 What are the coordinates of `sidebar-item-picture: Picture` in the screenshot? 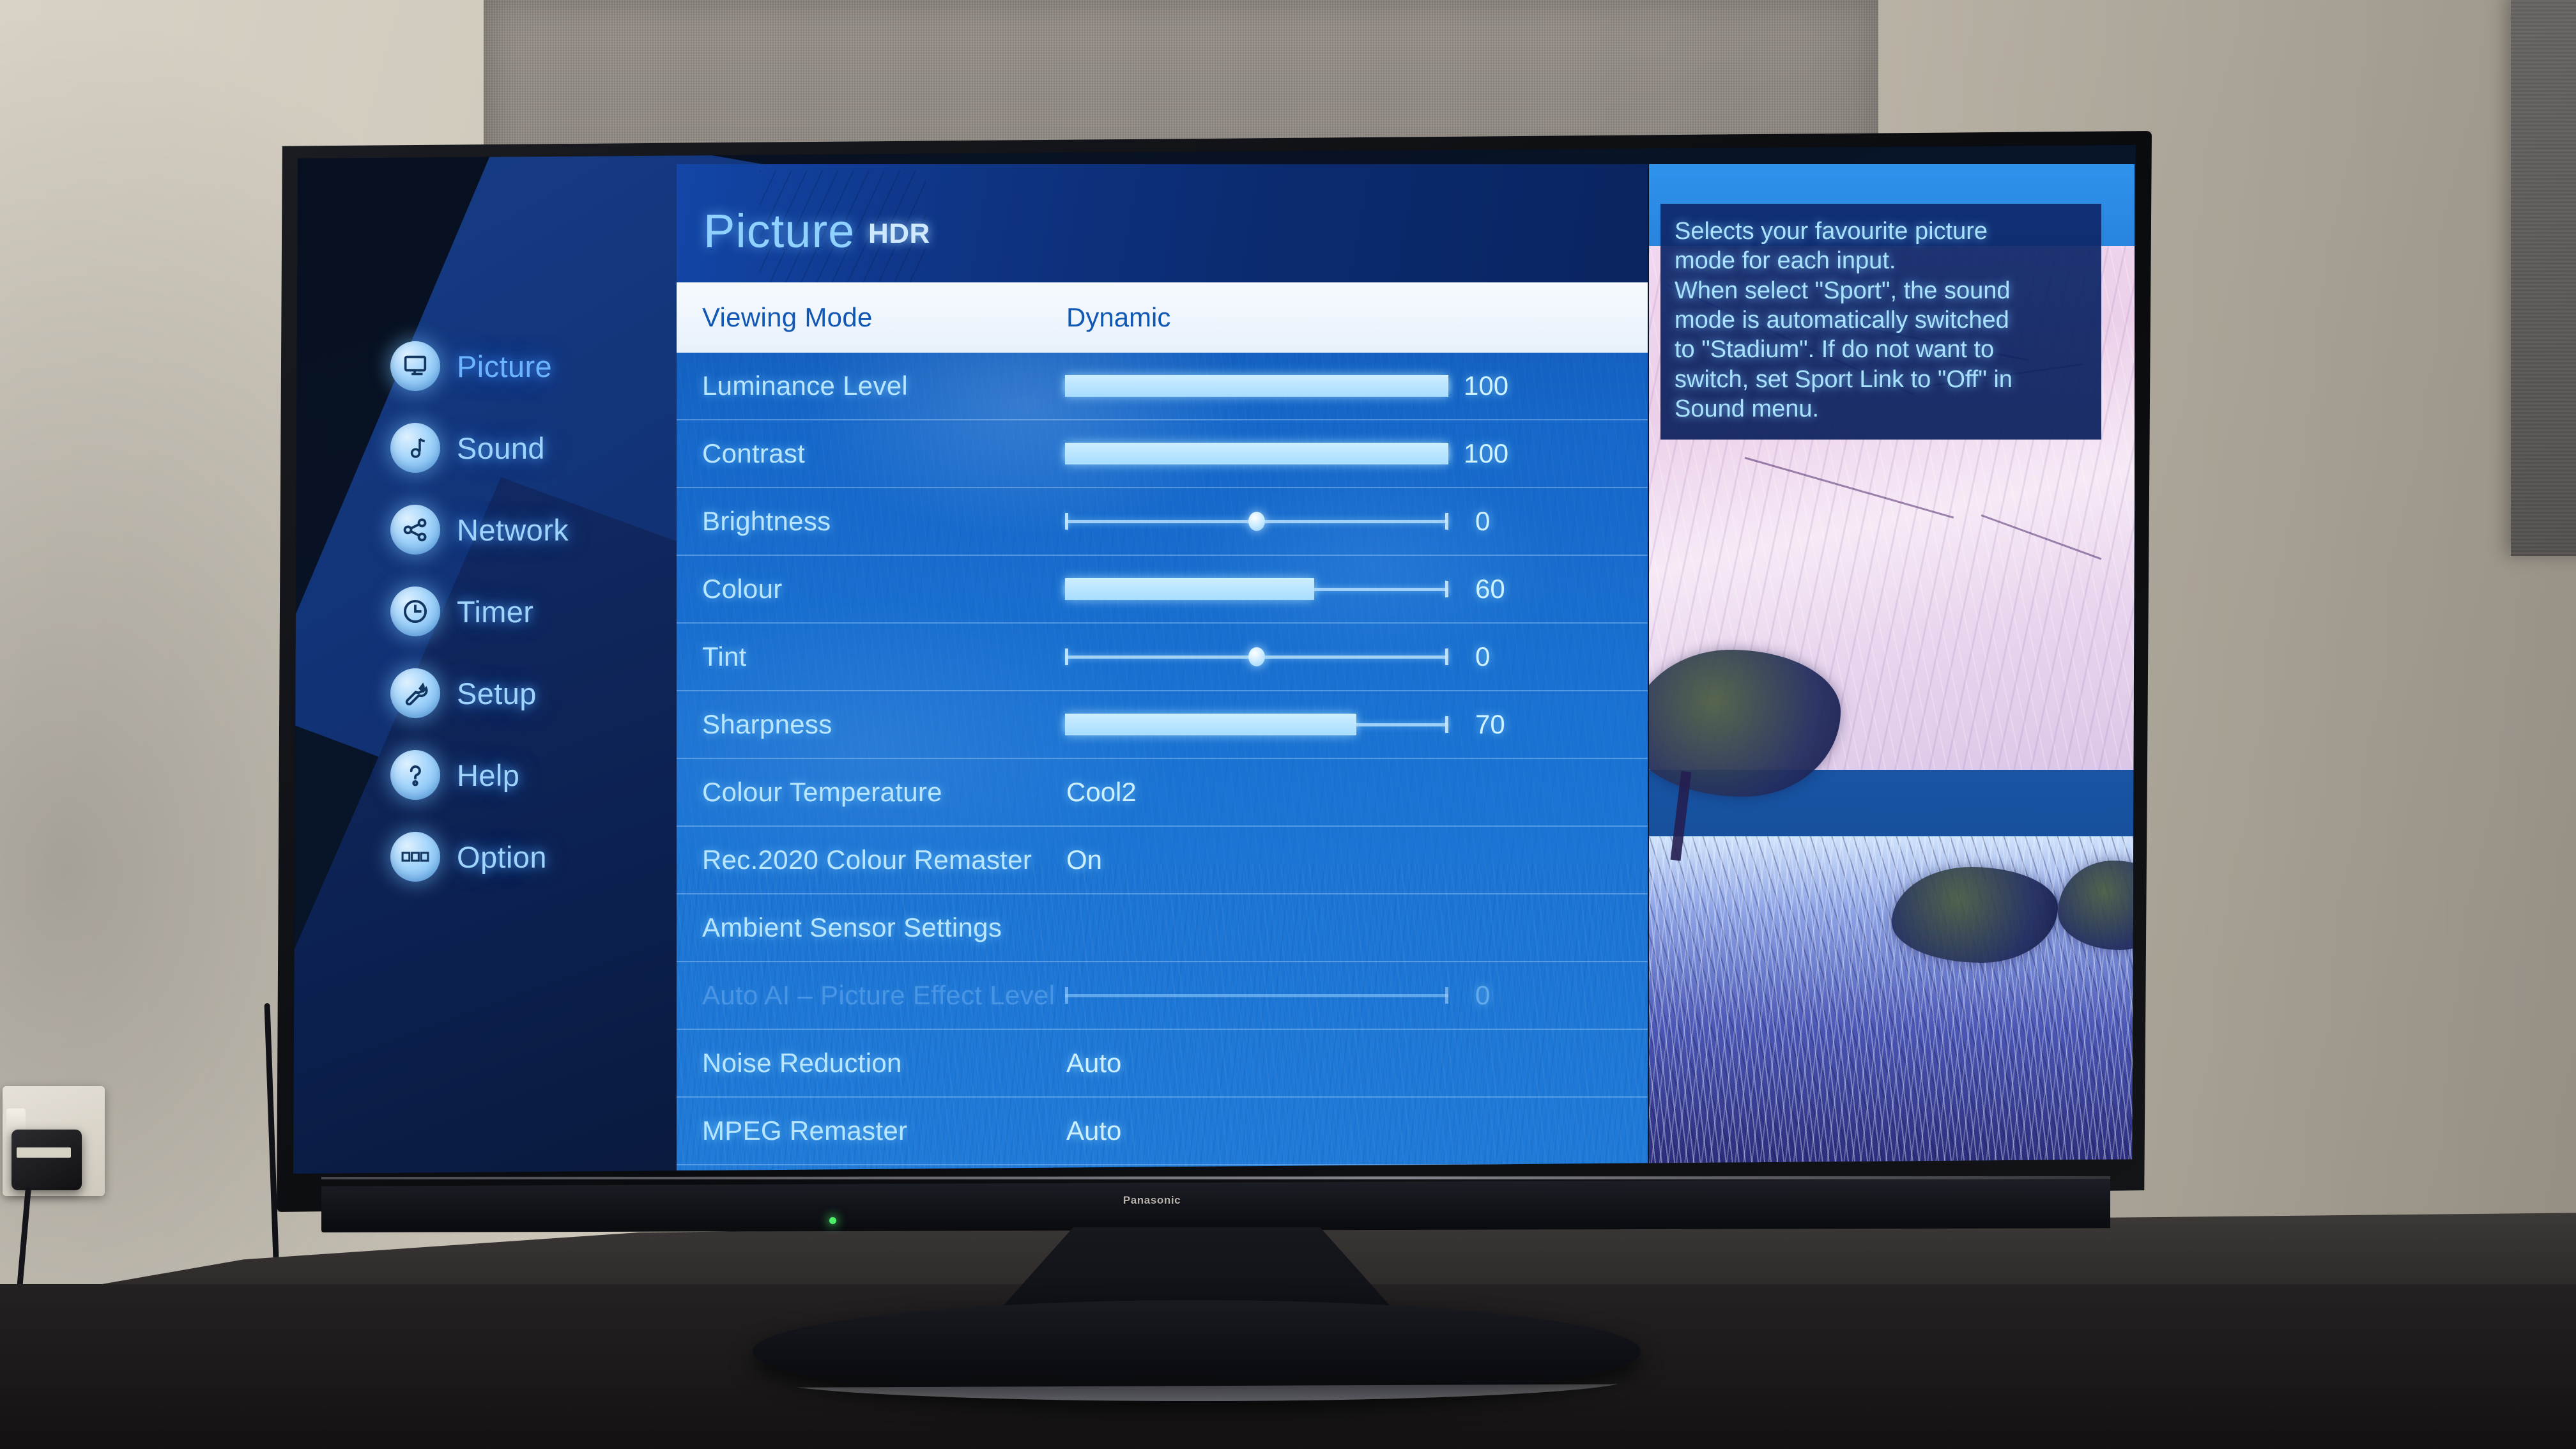 It's located at (527, 366).